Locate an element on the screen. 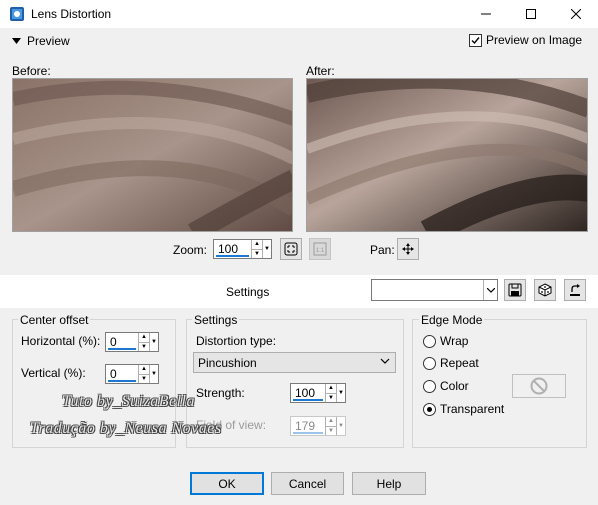 This screenshot has height=505, width=598. close-icon is located at coordinates (575, 14).